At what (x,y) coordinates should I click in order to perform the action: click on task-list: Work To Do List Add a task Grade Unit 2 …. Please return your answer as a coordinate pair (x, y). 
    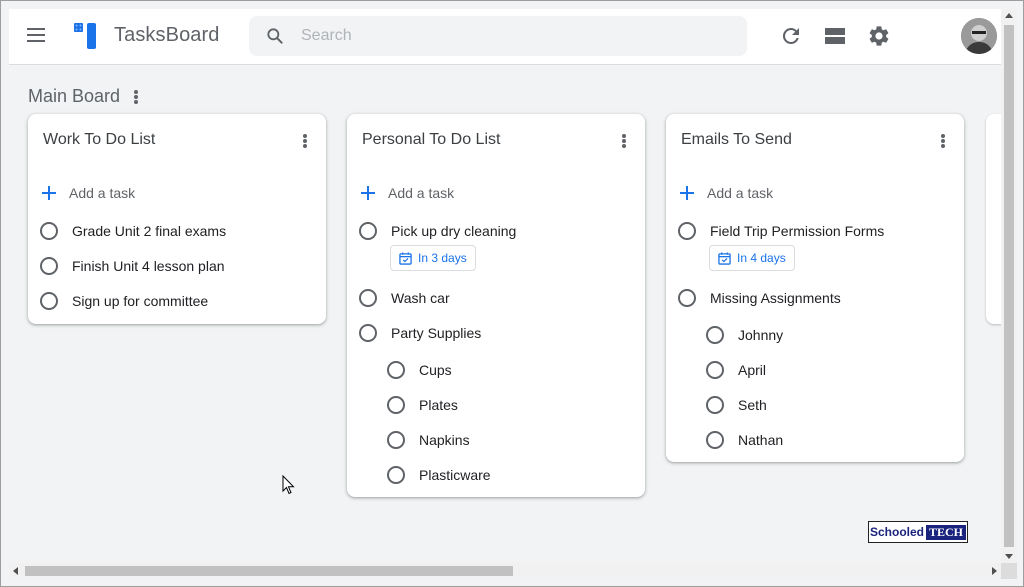
    Looking at the image, I should click on (177, 219).